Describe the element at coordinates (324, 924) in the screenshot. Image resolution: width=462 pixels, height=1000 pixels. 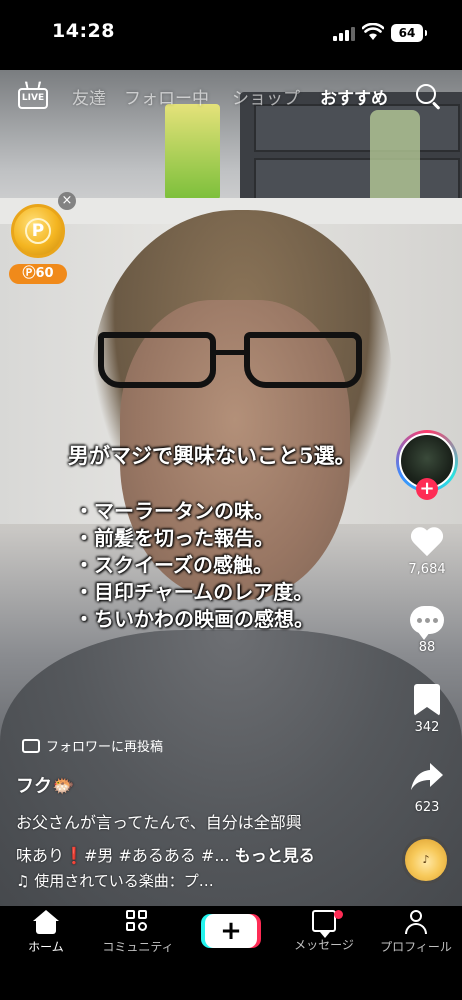
I see `message-icon` at that location.